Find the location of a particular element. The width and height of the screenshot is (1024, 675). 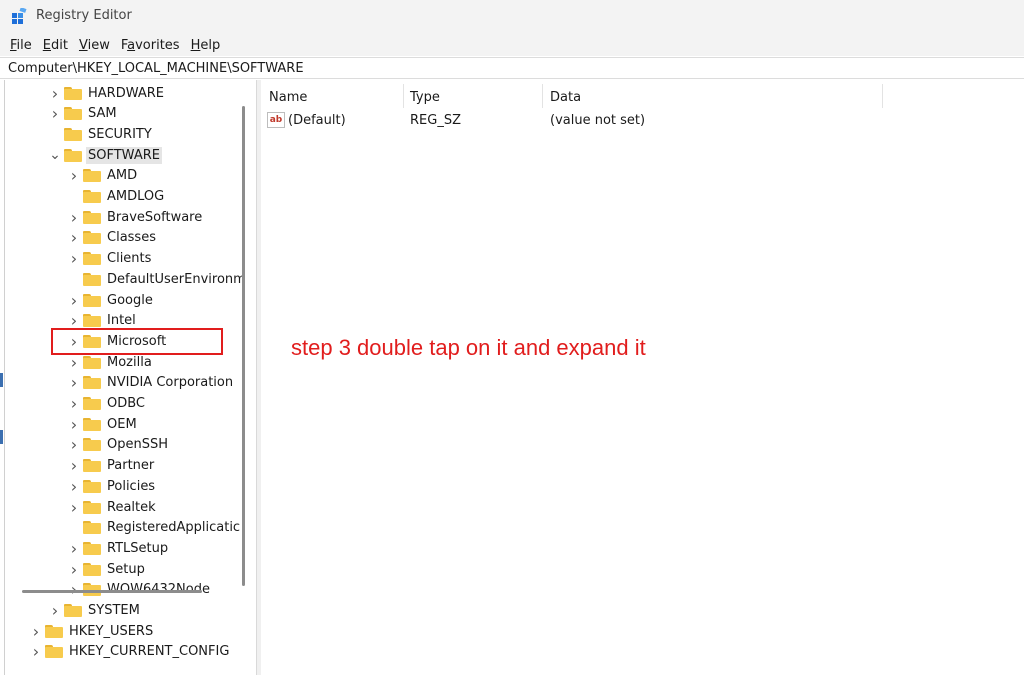

tree-item-odbc: › ODBC is located at coordinates (107, 404).